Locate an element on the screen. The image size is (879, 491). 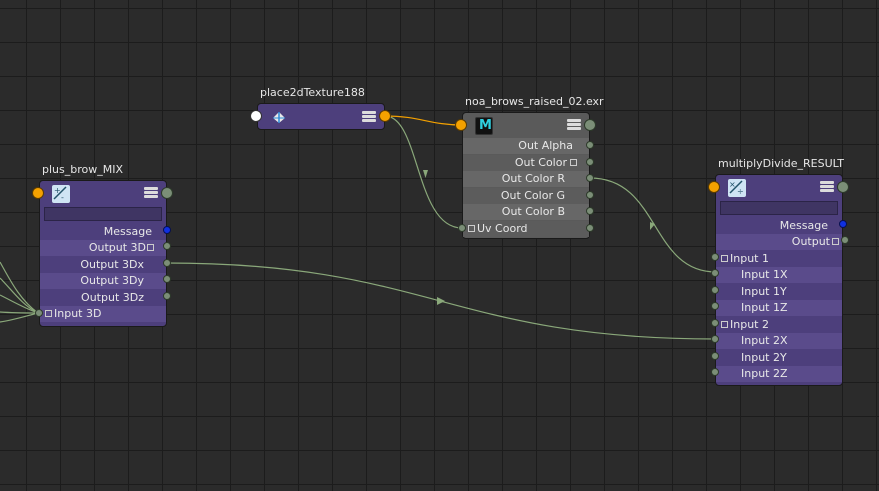
out-alpha-plug is located at coordinates (590, 145).